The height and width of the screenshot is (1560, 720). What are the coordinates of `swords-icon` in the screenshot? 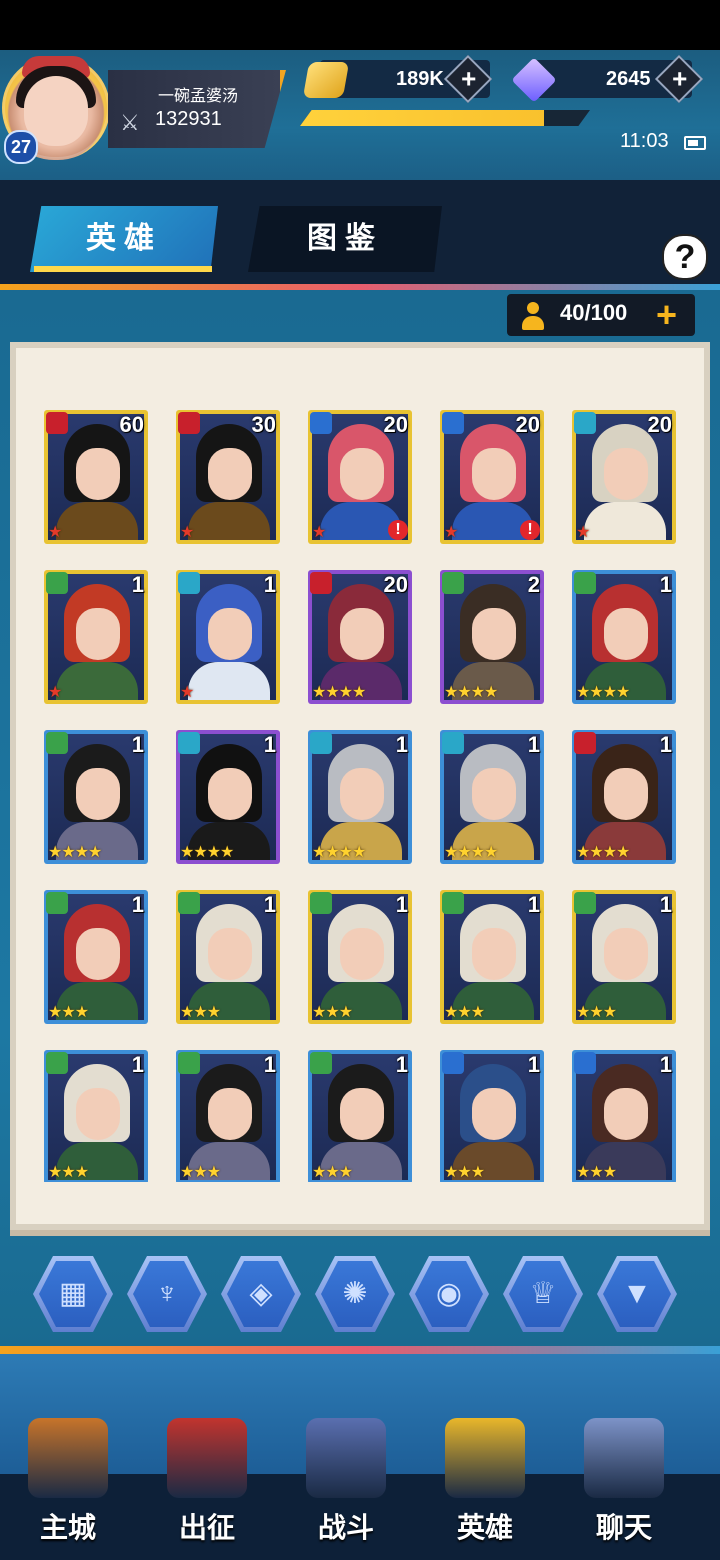 It's located at (346, 1458).